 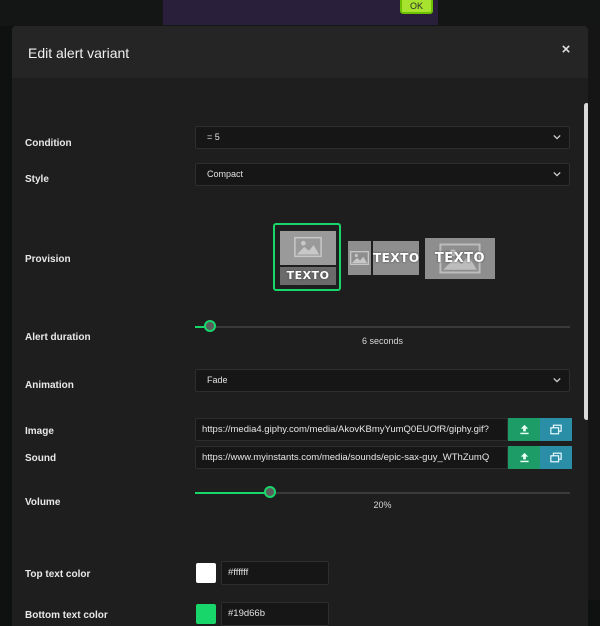 What do you see at coordinates (270, 492) in the screenshot?
I see `volume-slider-thumb` at bounding box center [270, 492].